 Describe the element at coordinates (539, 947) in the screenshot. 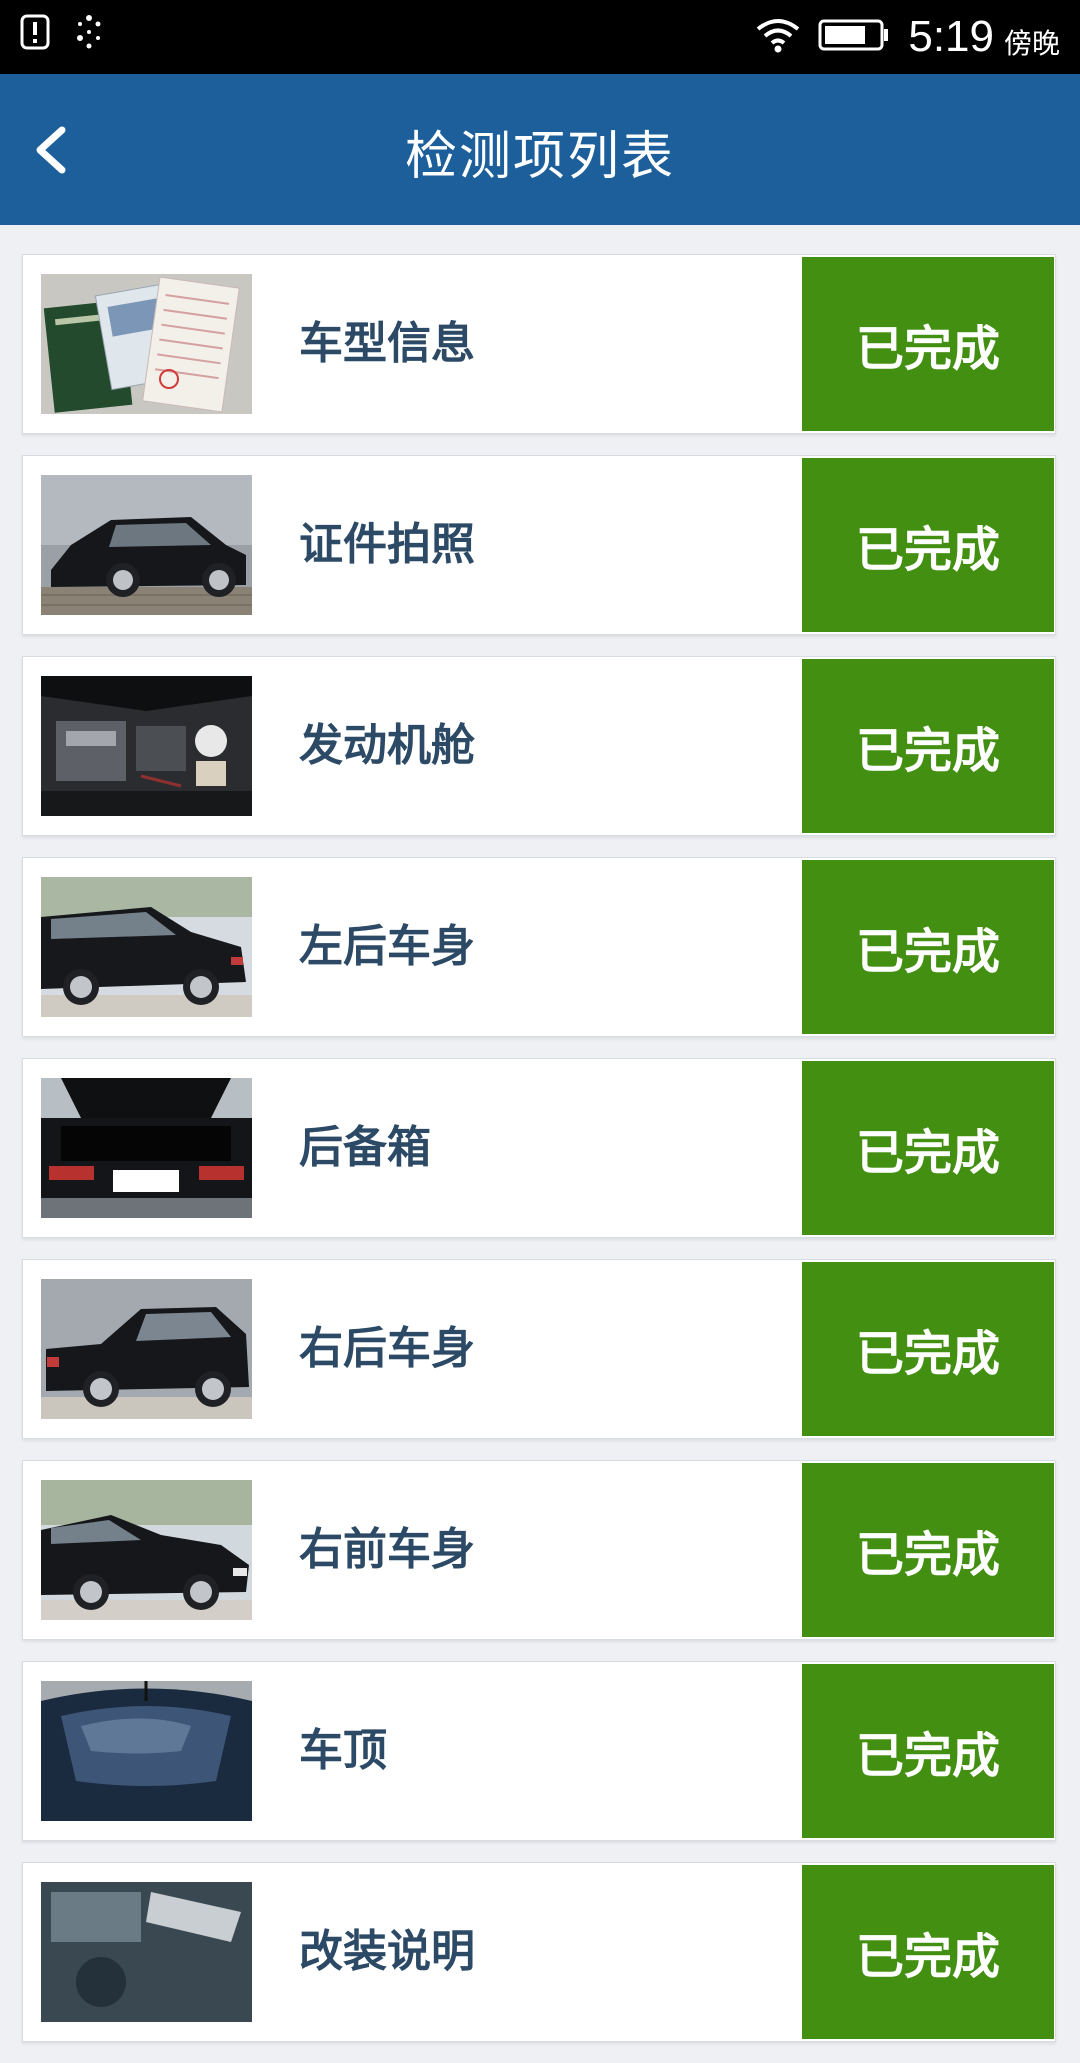

I see `list-item: 左后车身 已完成` at that location.